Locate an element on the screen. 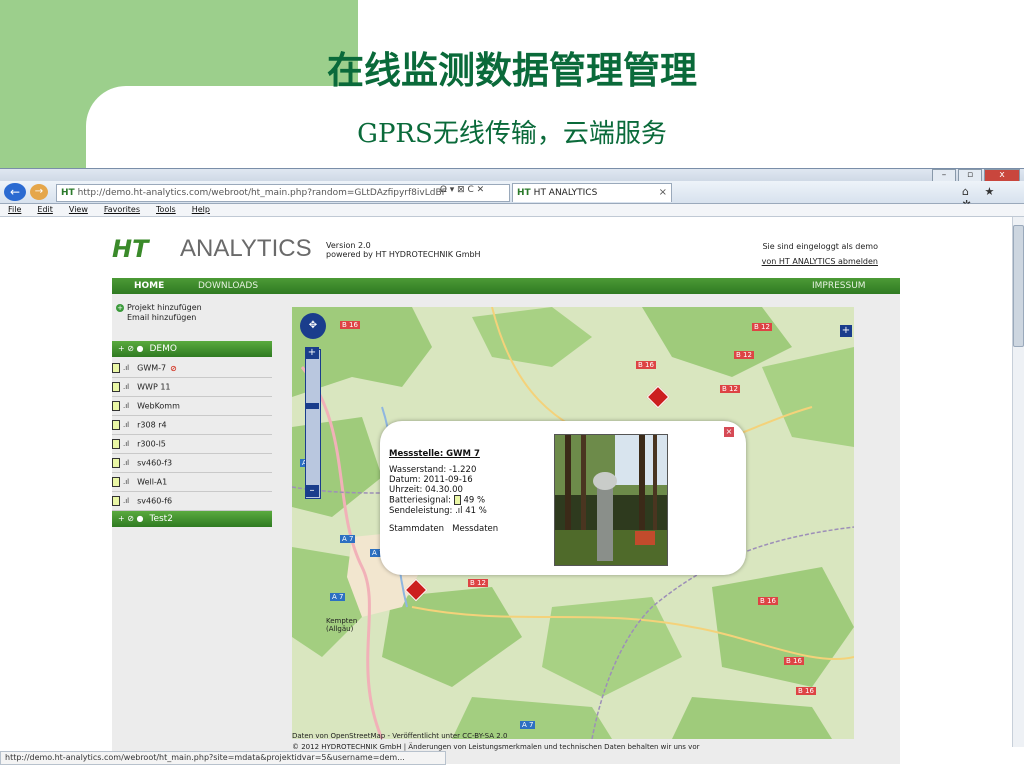 The image size is (1024, 769). scrollbar-thumb is located at coordinates (1018, 286).